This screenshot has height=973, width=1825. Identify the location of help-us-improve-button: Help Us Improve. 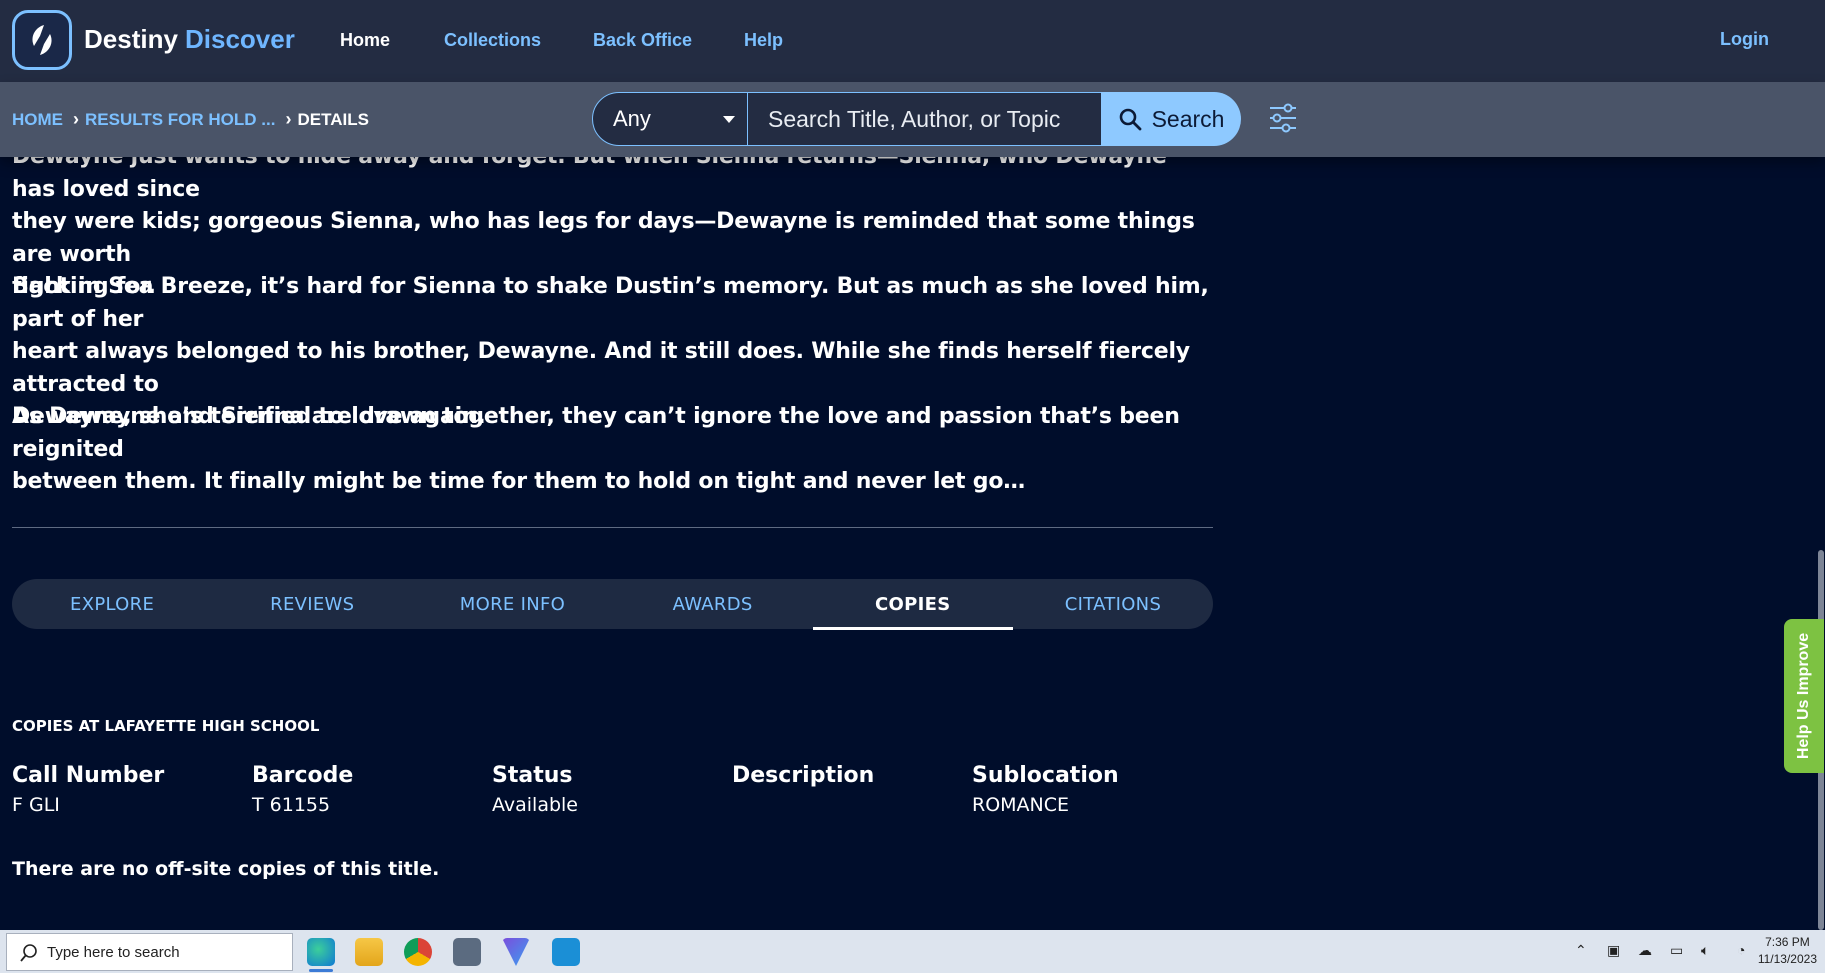
(1804, 696).